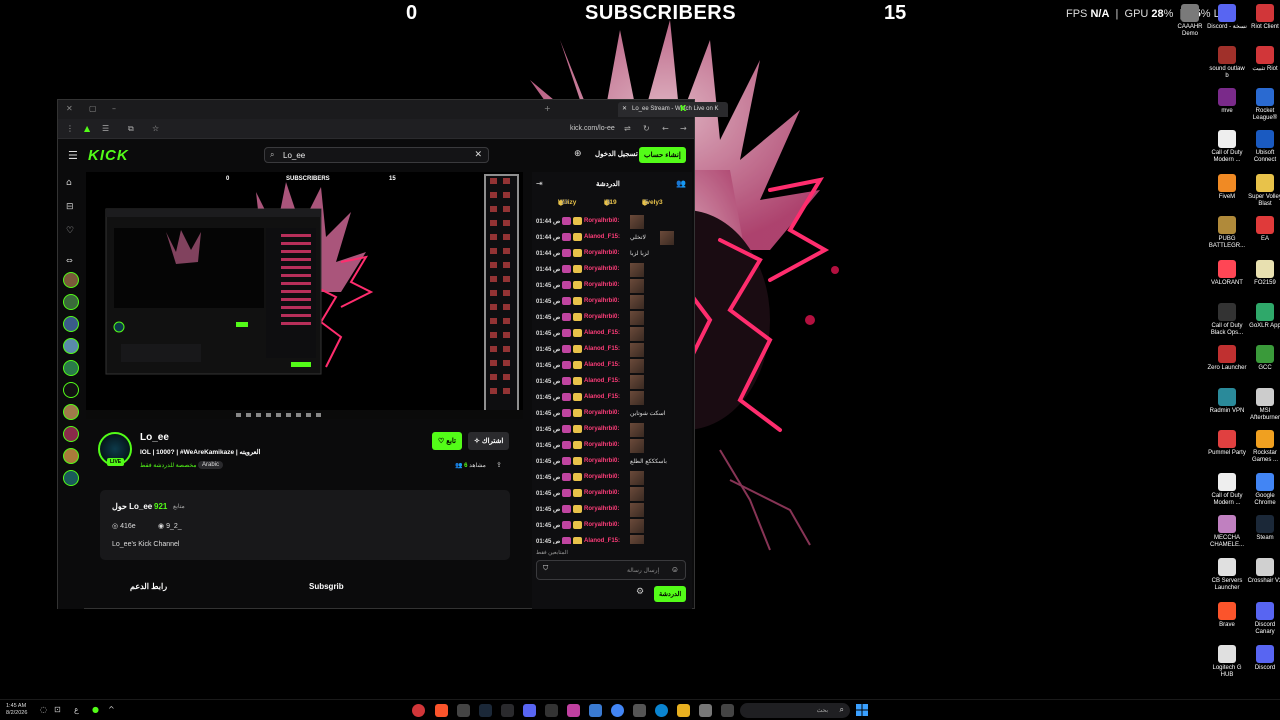  I want to click on taskbar-search: بحث ⌕, so click(795, 710).